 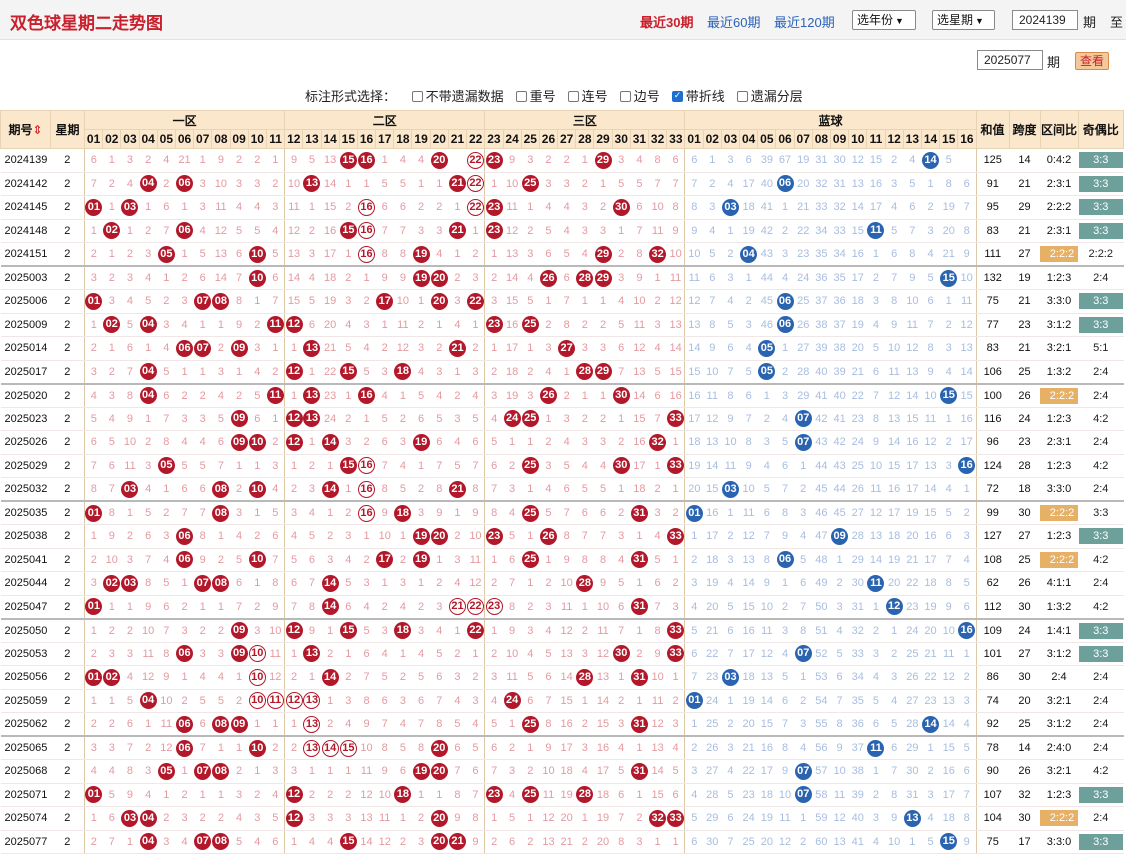 What do you see at coordinates (1059, 818) in the screenshot?
I see `zone-ratio-cell: 2:2:2` at bounding box center [1059, 818].